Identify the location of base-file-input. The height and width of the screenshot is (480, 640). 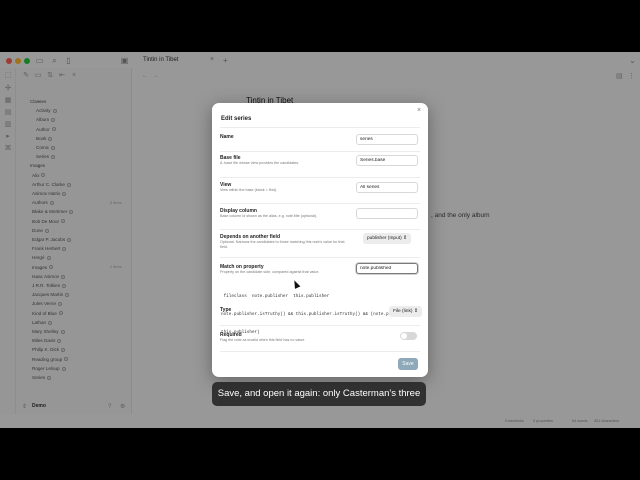
(387, 160).